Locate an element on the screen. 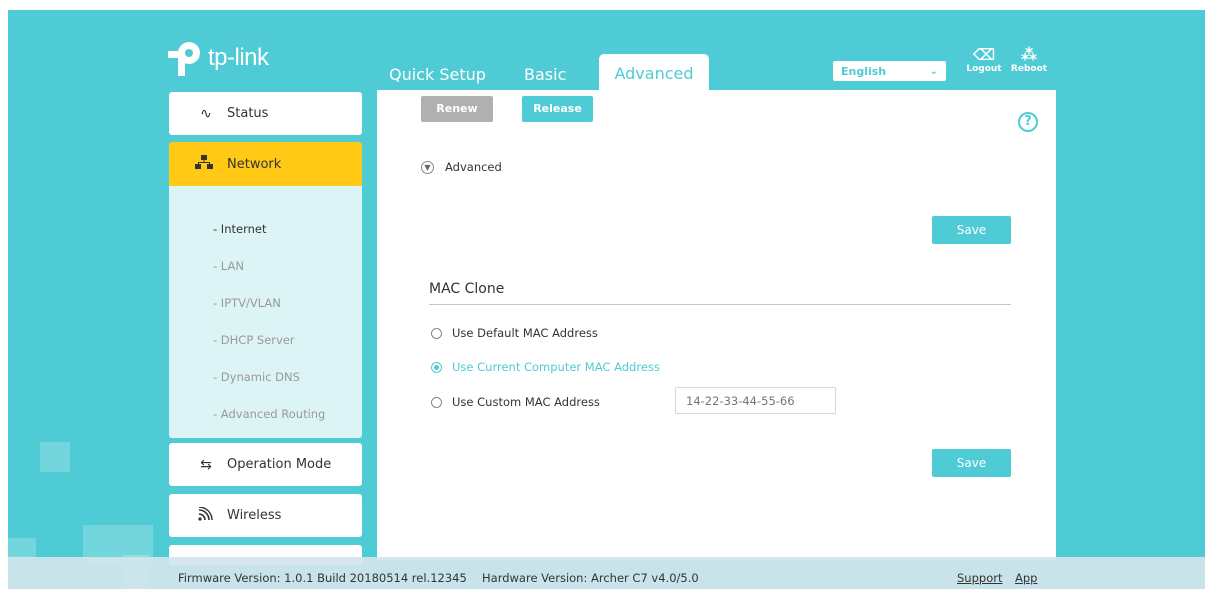 This screenshot has width=1205, height=589. sidebar-item-operation-mode: ⇆ Operation Mode is located at coordinates (265, 464).